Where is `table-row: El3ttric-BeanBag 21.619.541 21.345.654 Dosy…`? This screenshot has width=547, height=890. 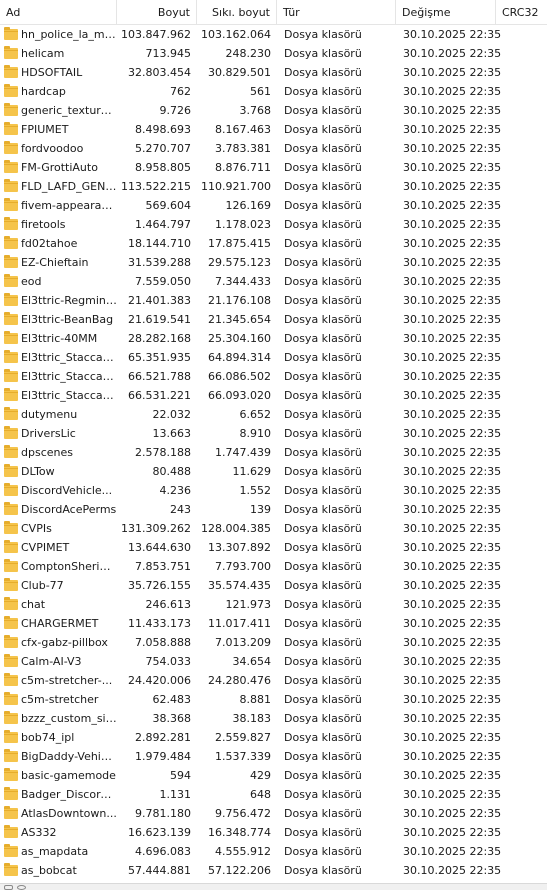
table-row: El3ttric-BeanBag 21.619.541 21.345.654 Dosy… is located at coordinates (273, 319).